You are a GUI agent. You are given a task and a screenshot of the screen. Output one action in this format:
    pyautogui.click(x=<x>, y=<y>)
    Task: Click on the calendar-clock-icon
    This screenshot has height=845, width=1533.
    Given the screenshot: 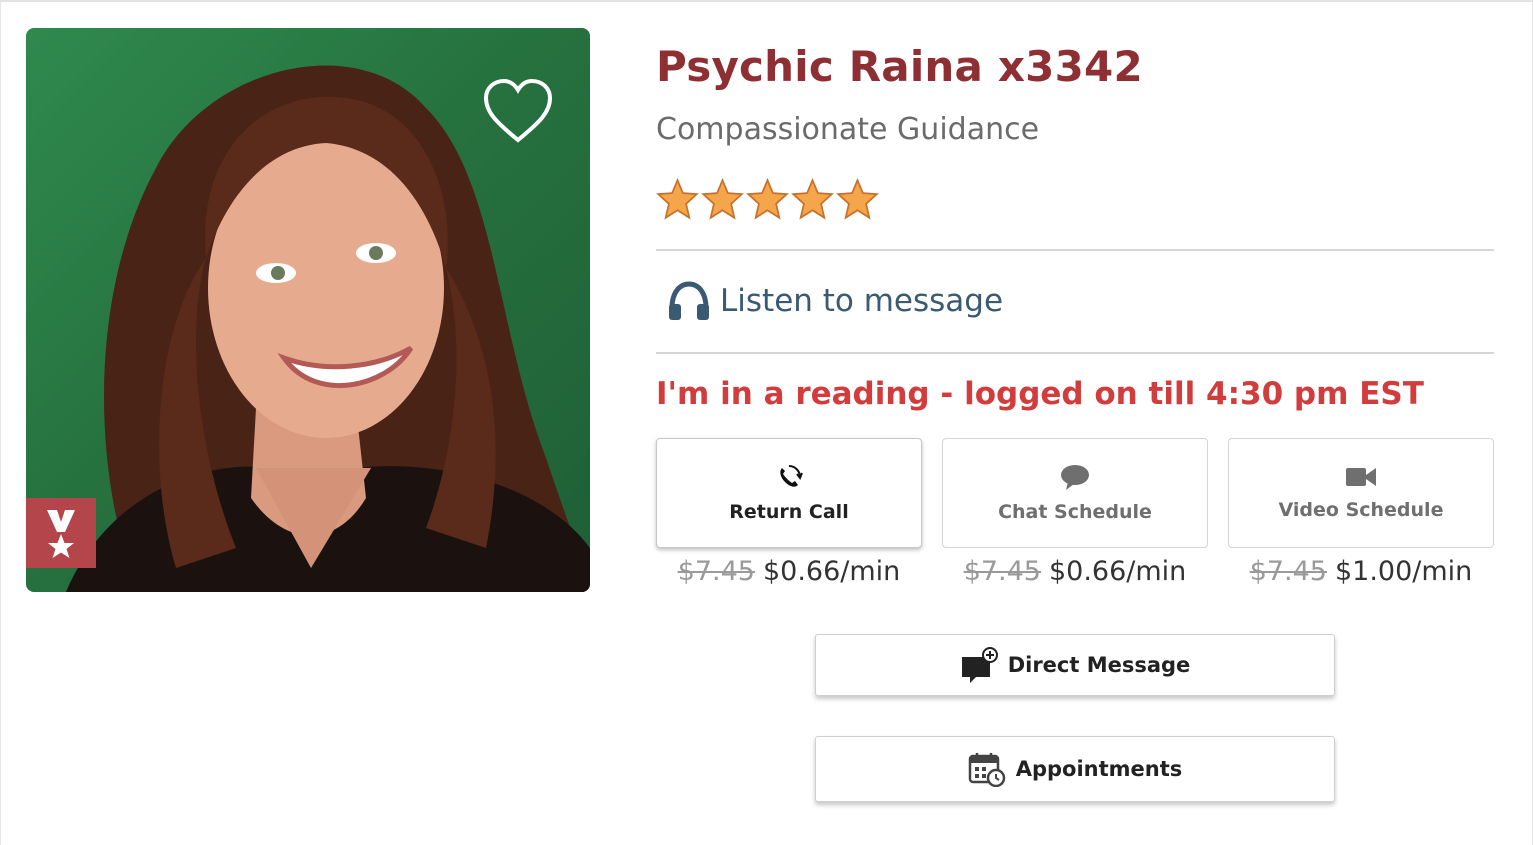 What is the action you would take?
    pyautogui.click(x=986, y=770)
    